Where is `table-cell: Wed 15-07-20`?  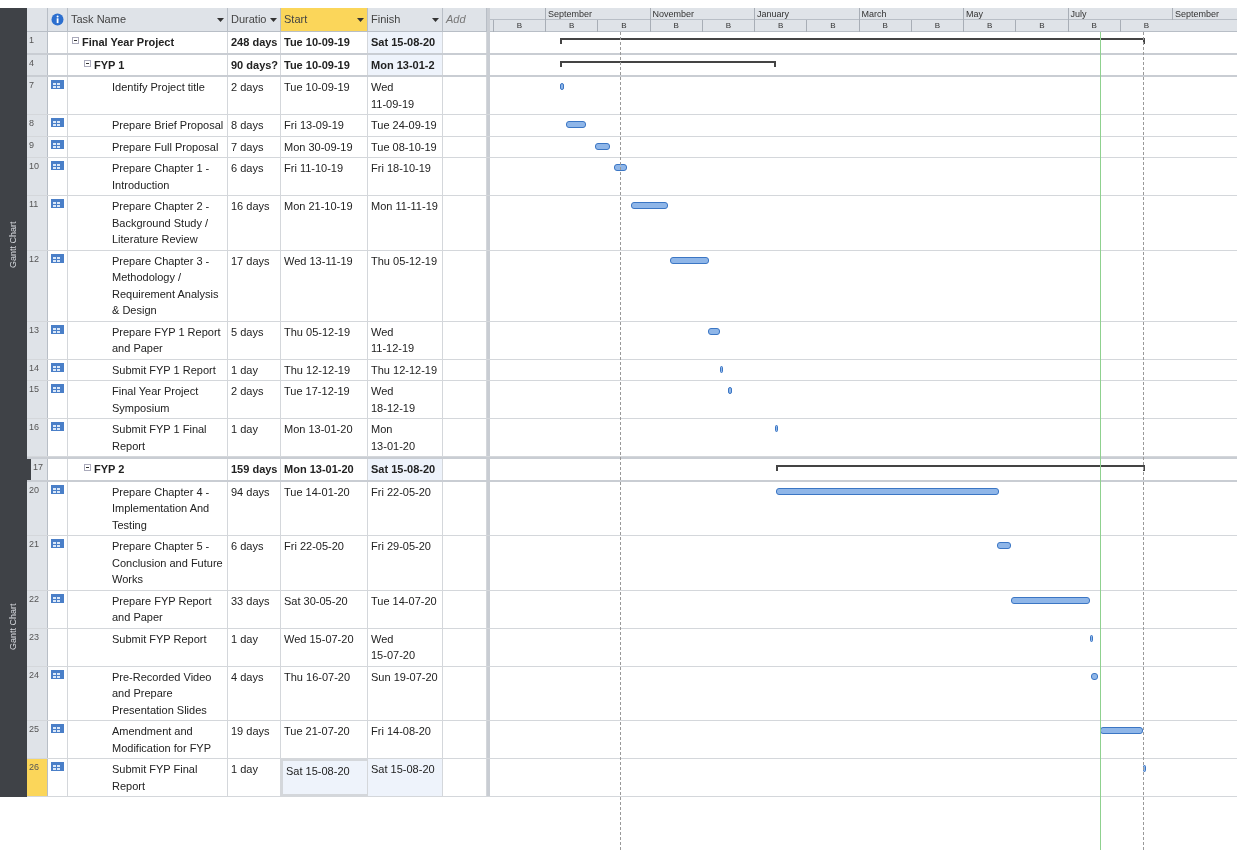
table-cell: Wed 15-07-20 is located at coordinates (324, 647).